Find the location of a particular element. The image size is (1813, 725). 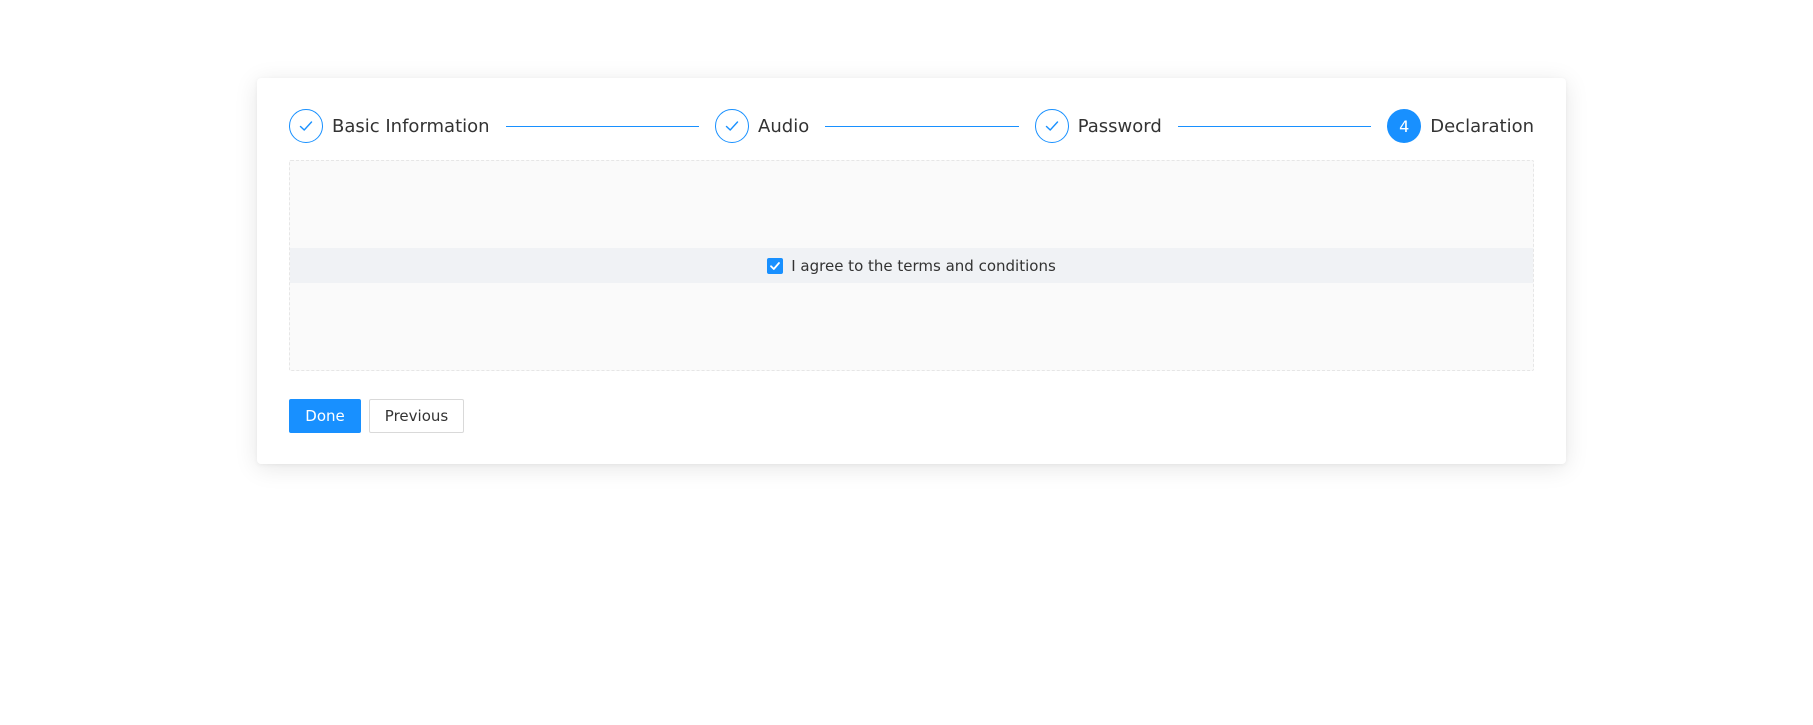

agree-label: I agree to the terms and conditions is located at coordinates (923, 266).